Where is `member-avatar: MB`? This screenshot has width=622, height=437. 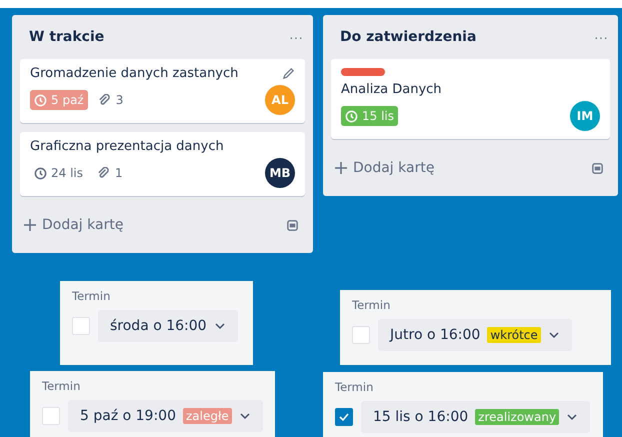 member-avatar: MB is located at coordinates (280, 173).